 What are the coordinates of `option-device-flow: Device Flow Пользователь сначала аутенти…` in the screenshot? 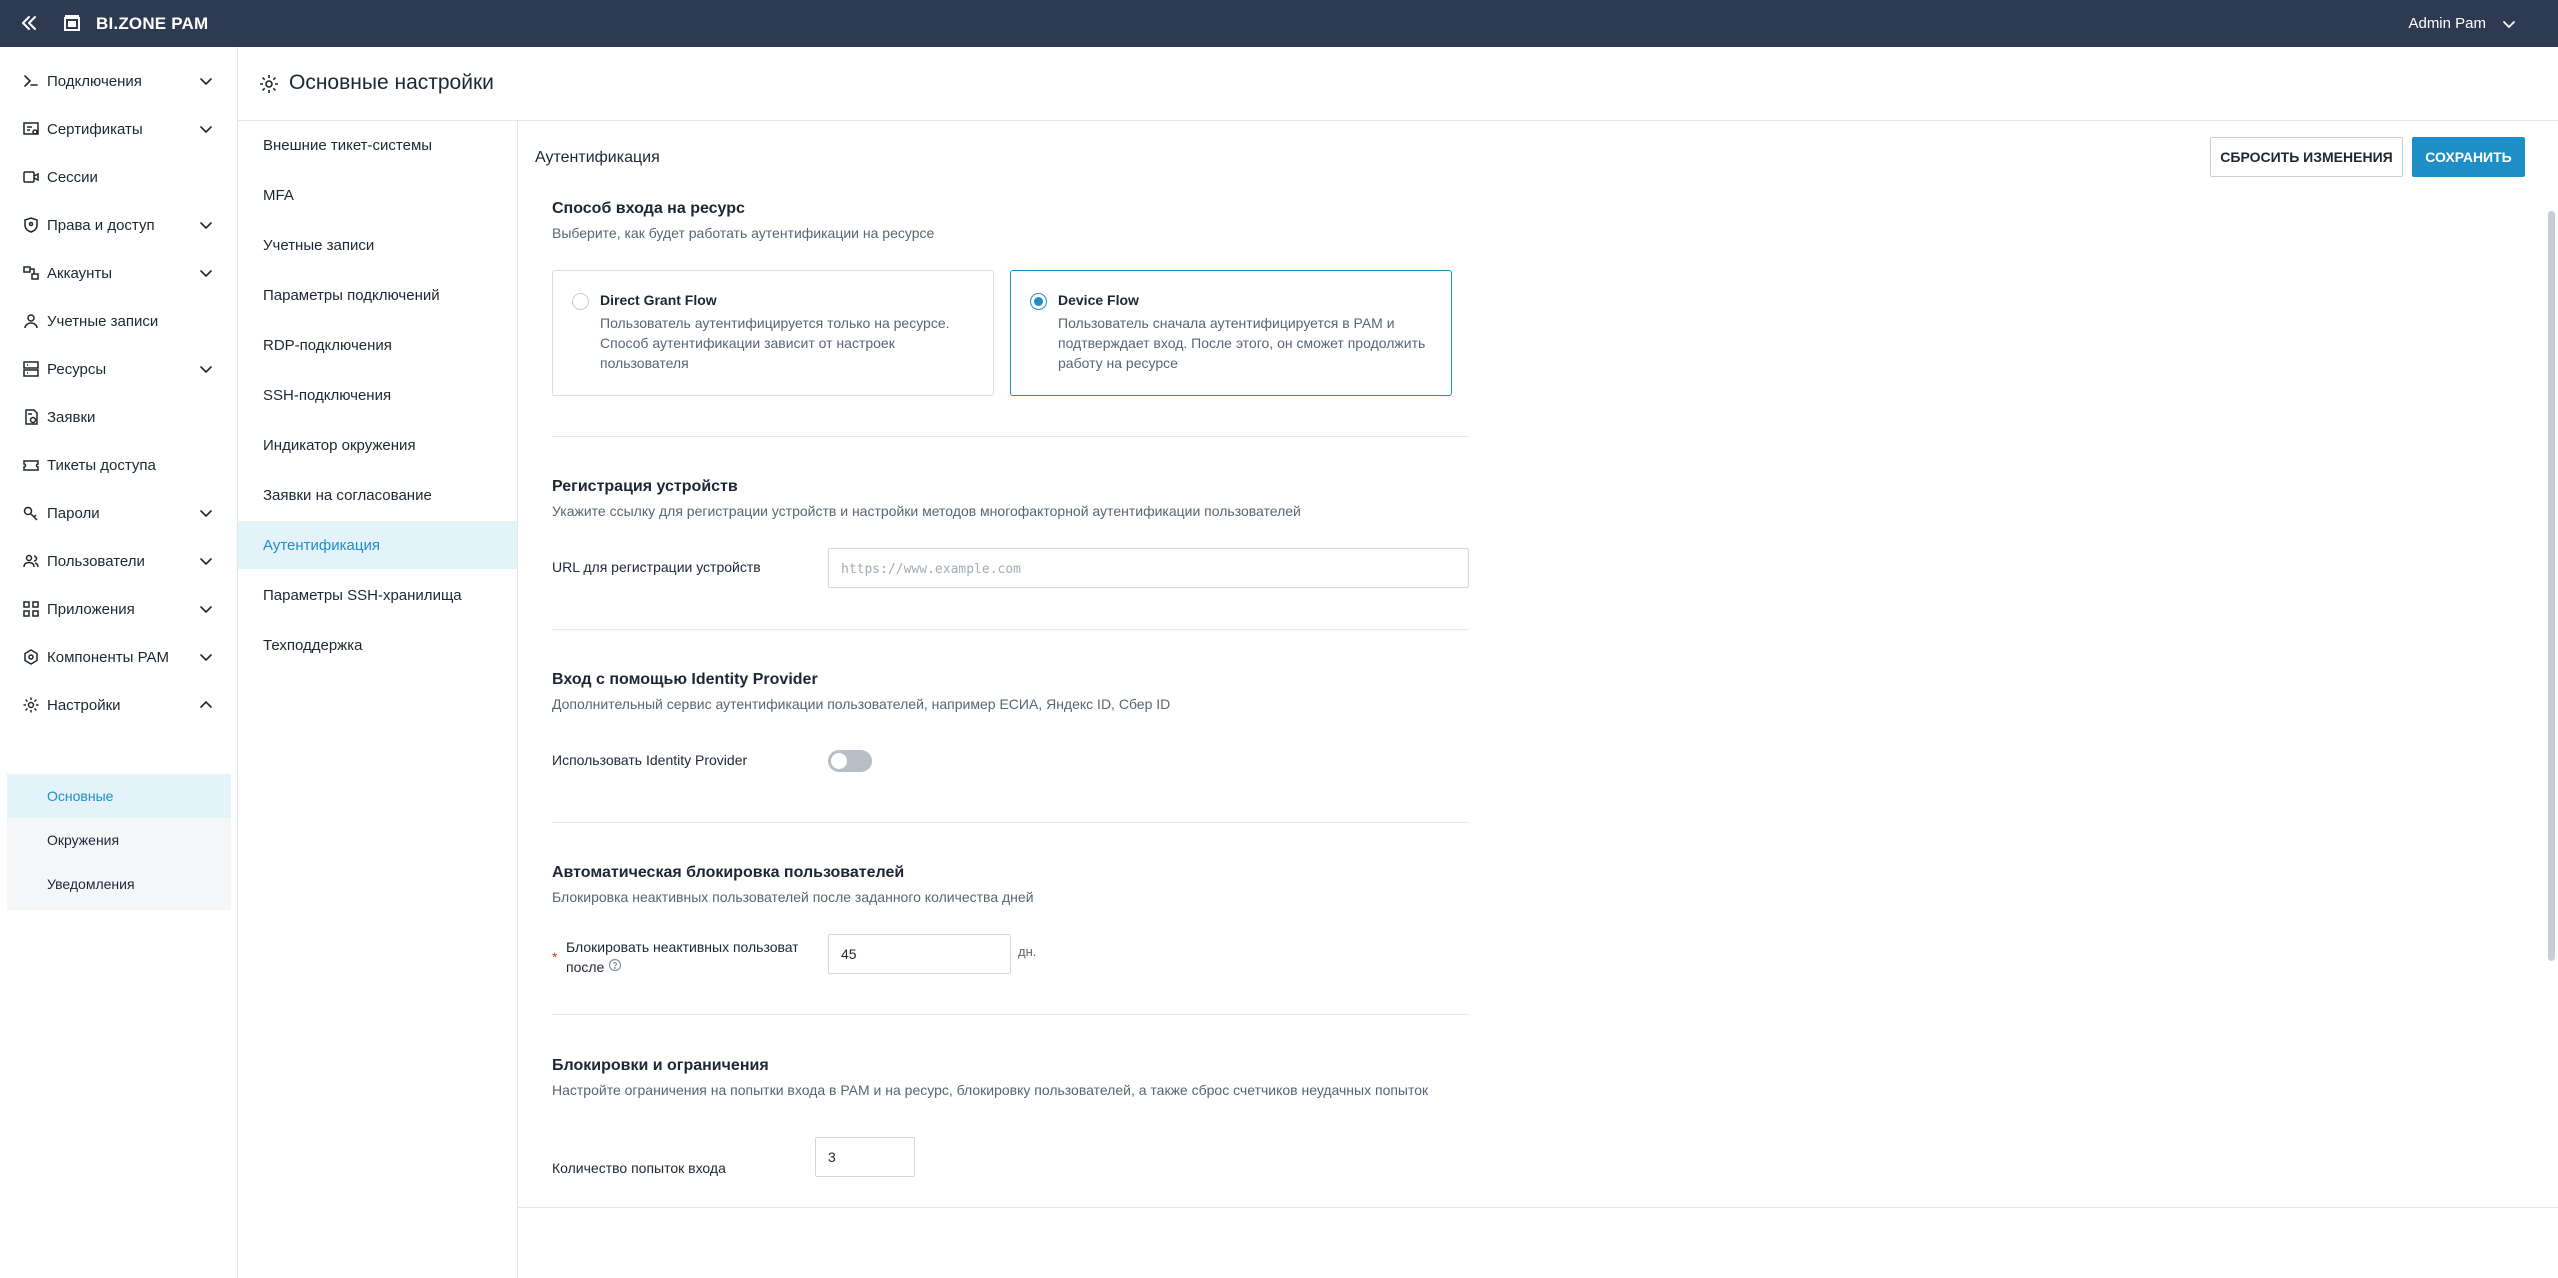 It's located at (1231, 333).